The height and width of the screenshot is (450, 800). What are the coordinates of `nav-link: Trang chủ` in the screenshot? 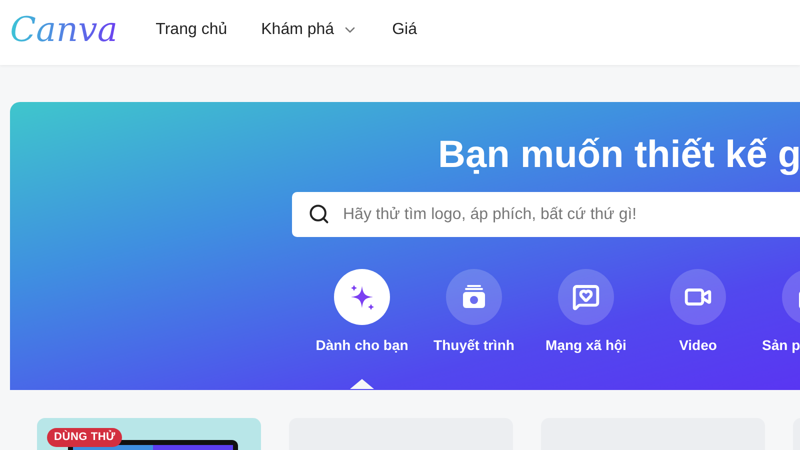 It's located at (192, 30).